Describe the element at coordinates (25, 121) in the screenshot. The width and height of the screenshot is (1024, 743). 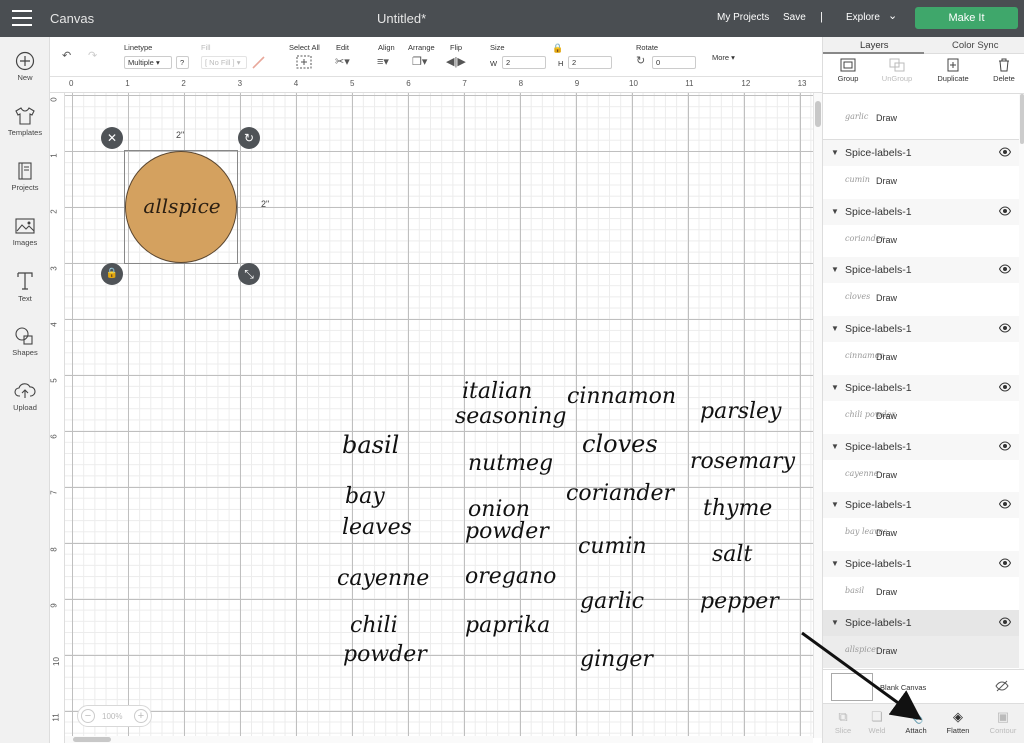
I see `sidebar-item-templates: Templates` at that location.